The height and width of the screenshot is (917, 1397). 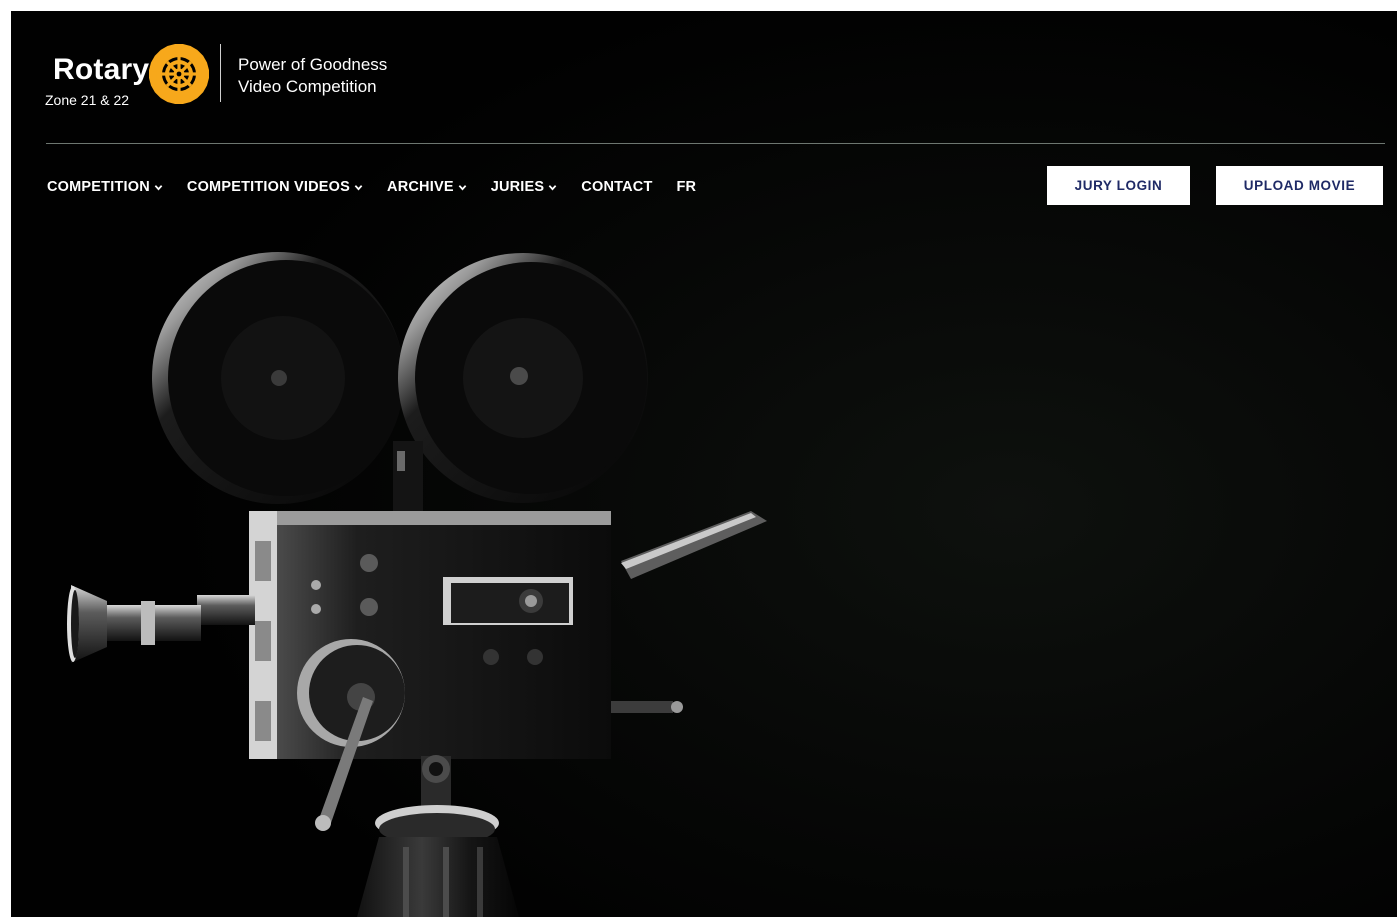 What do you see at coordinates (420, 187) in the screenshot?
I see `nav-item-label: ARCHIVE` at bounding box center [420, 187].